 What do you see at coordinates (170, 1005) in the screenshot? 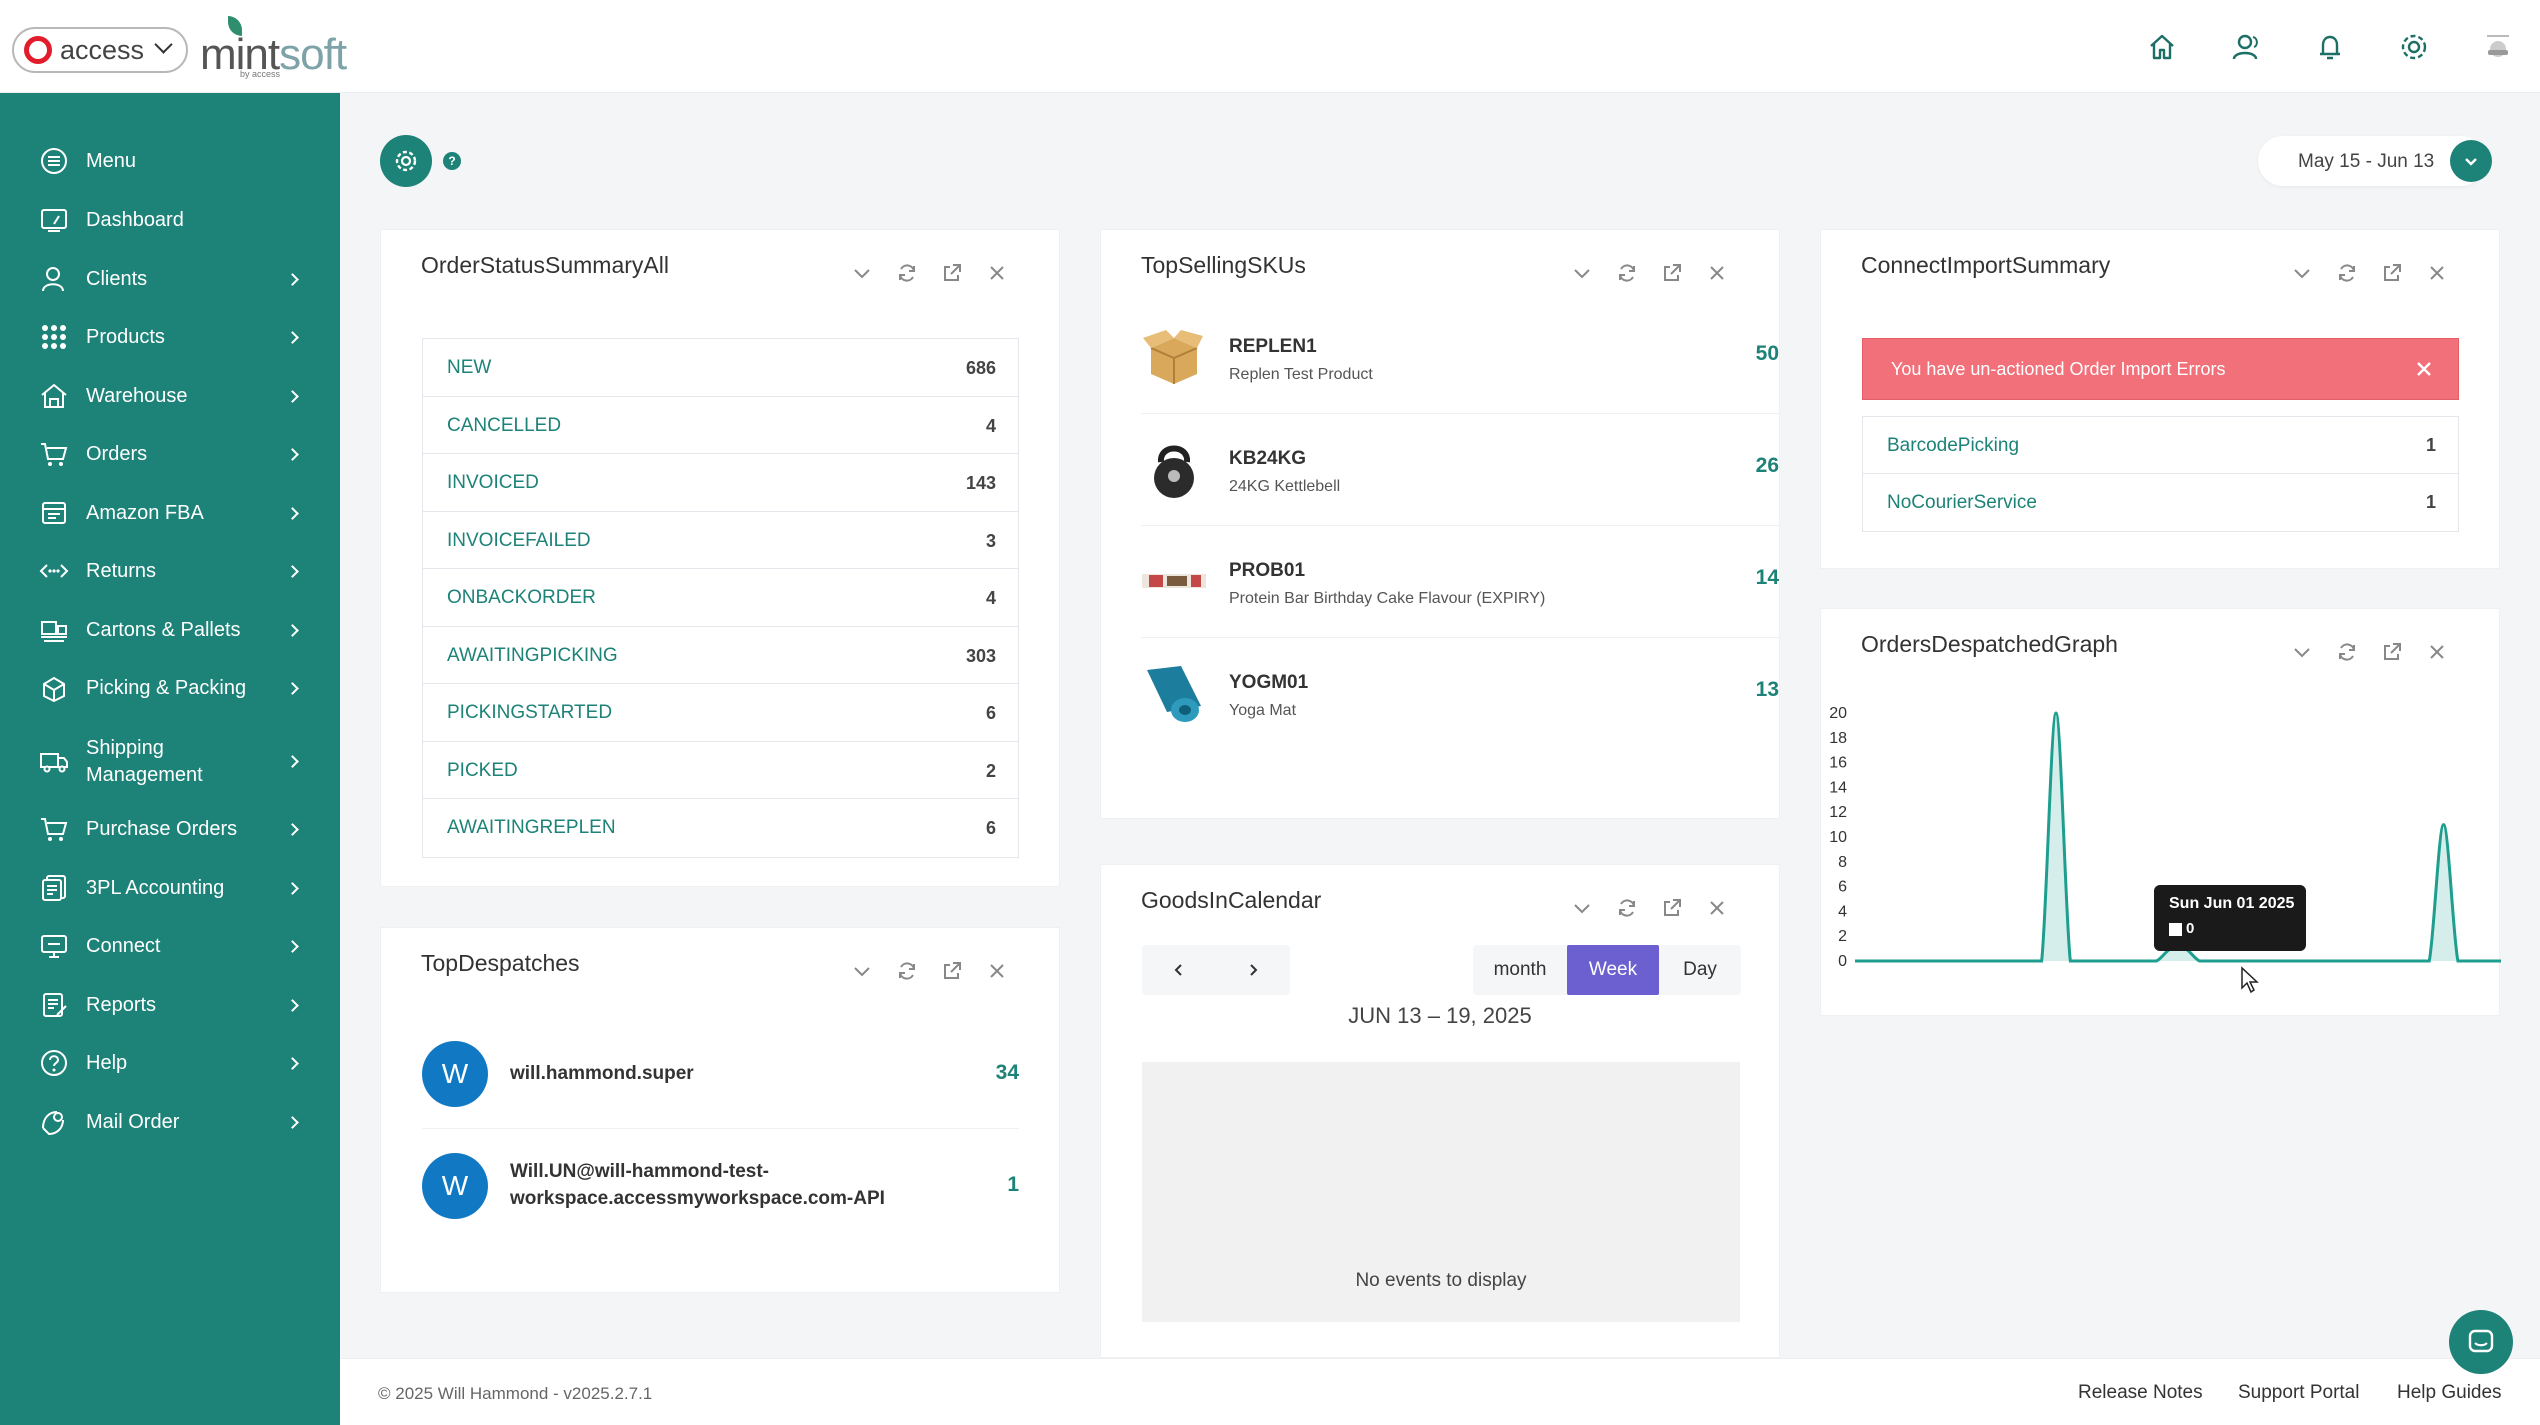
I see `sidebar-item-reports: Reports` at bounding box center [170, 1005].